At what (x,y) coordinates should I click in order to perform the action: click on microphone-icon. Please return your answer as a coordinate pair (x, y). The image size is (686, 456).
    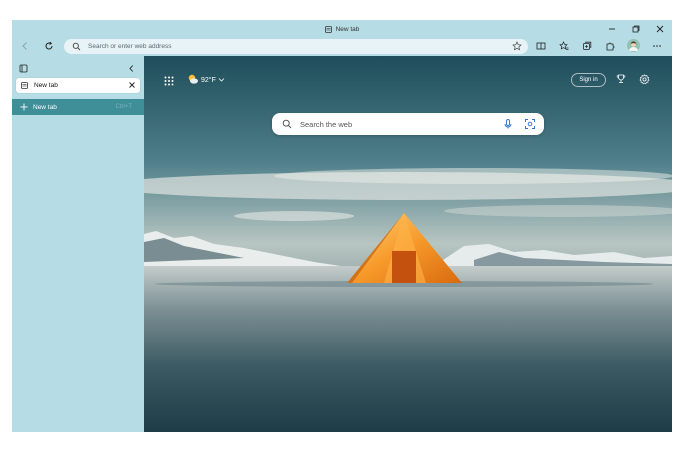
    Looking at the image, I should click on (508, 125).